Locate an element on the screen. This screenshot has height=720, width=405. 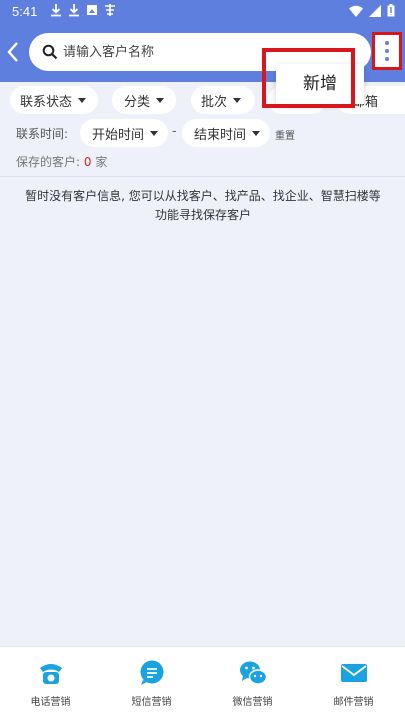
search-input is located at coordinates (208, 52).